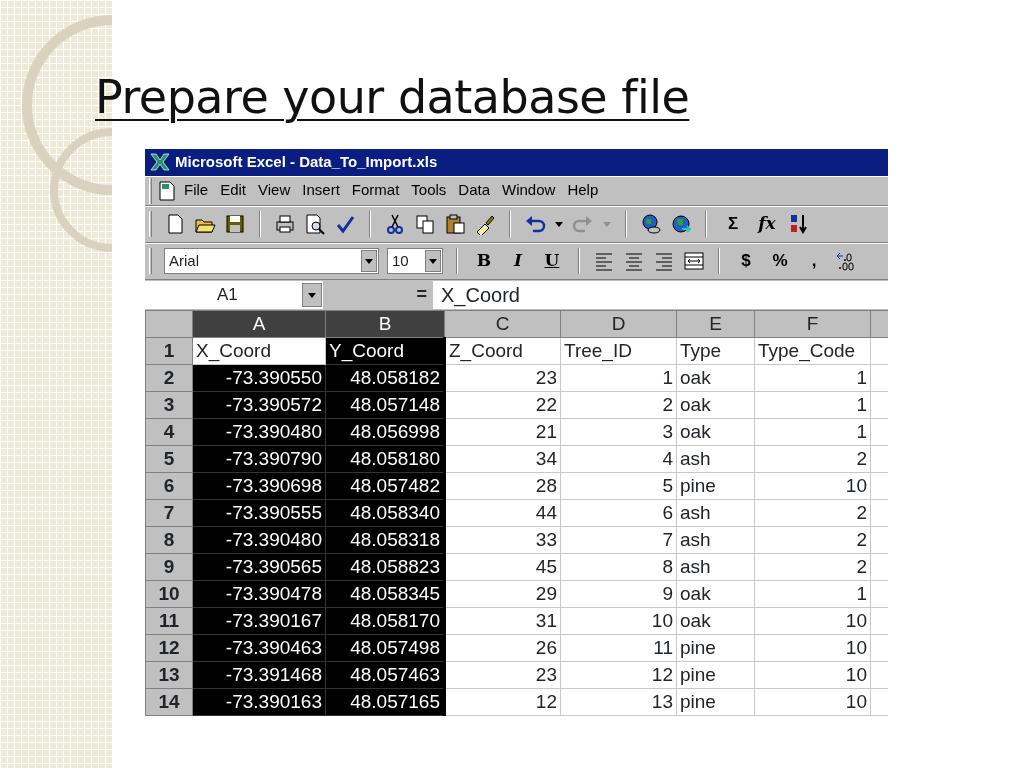 The image size is (1024, 768). I want to click on percent-button: %, so click(780, 261).